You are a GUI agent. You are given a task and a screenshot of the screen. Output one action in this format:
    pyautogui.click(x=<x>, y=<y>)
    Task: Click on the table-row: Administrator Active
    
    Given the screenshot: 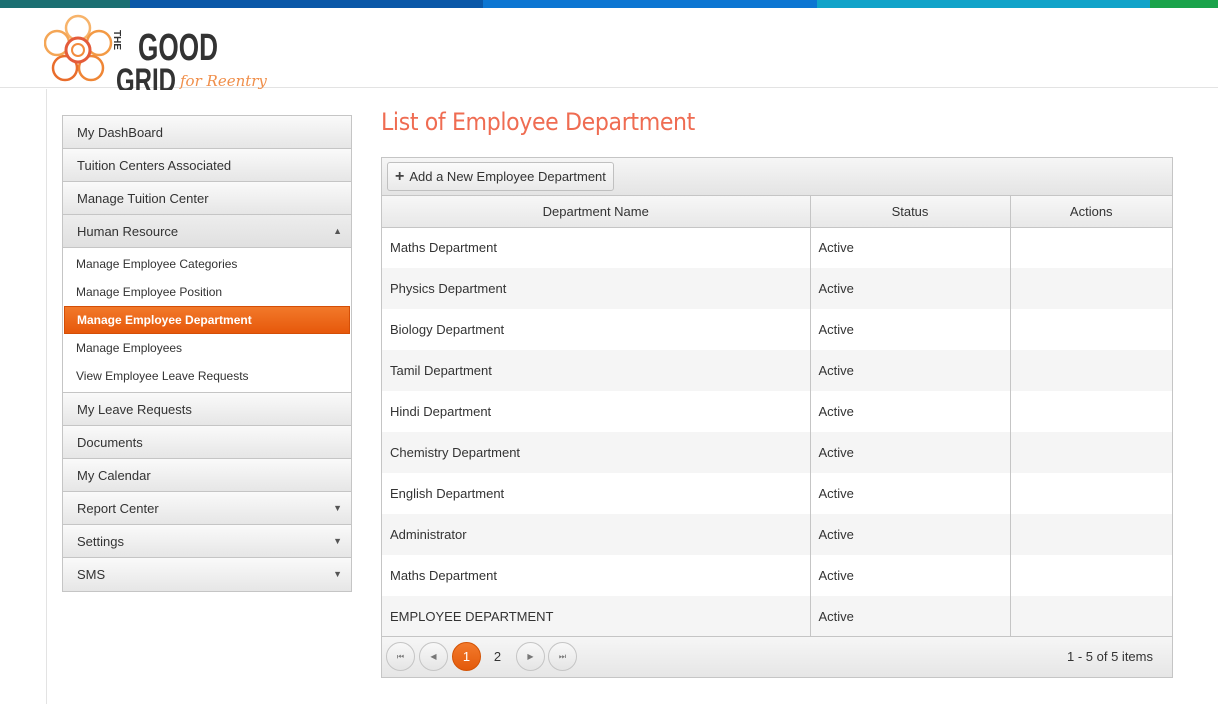 What is the action you would take?
    pyautogui.click(x=777, y=534)
    